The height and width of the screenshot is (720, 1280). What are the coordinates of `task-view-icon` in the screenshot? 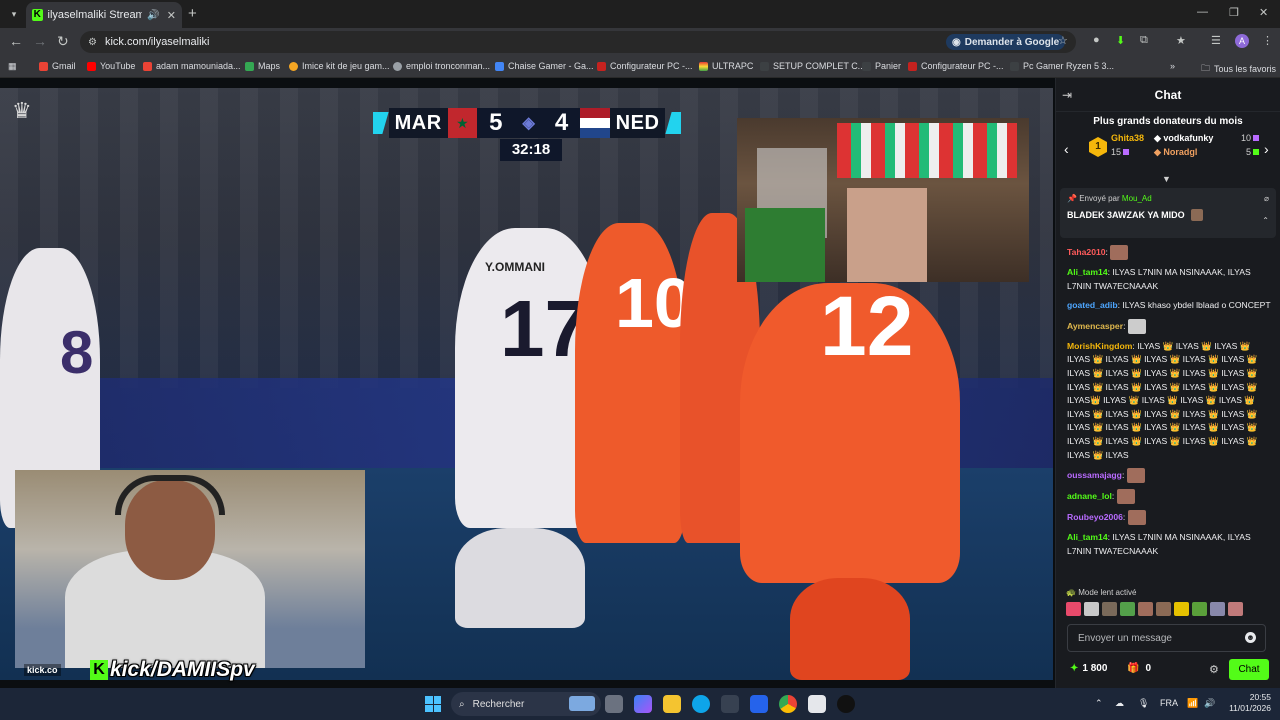 It's located at (614, 704).